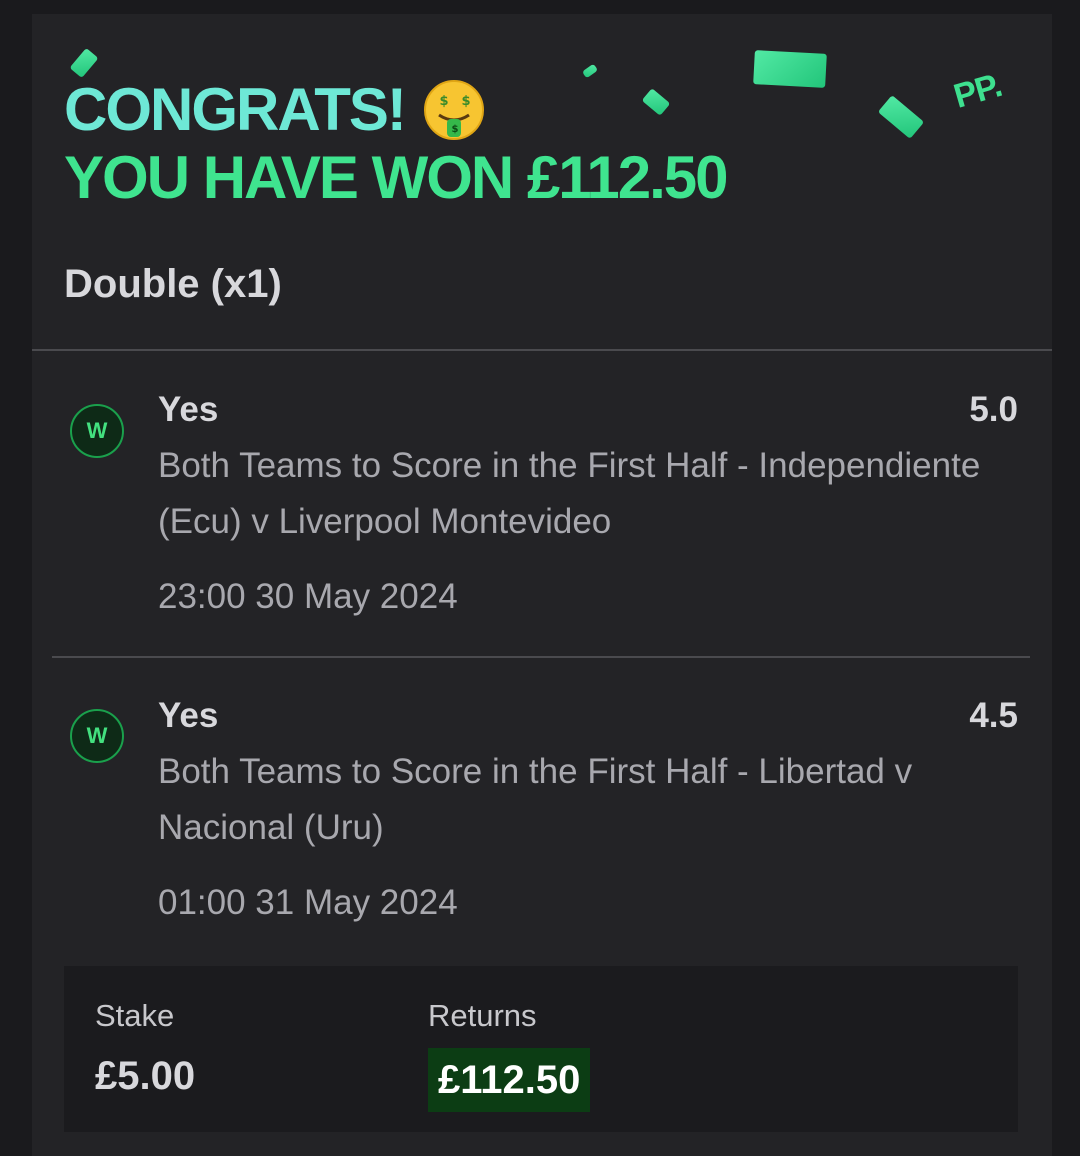  I want to click on bet-type-label: Double (x1), so click(173, 284).